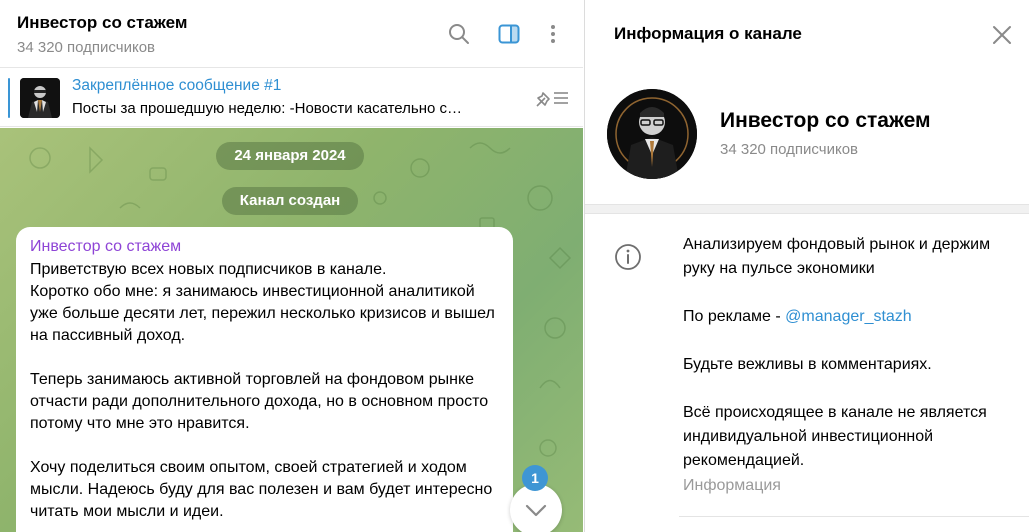 The height and width of the screenshot is (532, 1029). I want to click on pinned-indicator, so click(9, 98).